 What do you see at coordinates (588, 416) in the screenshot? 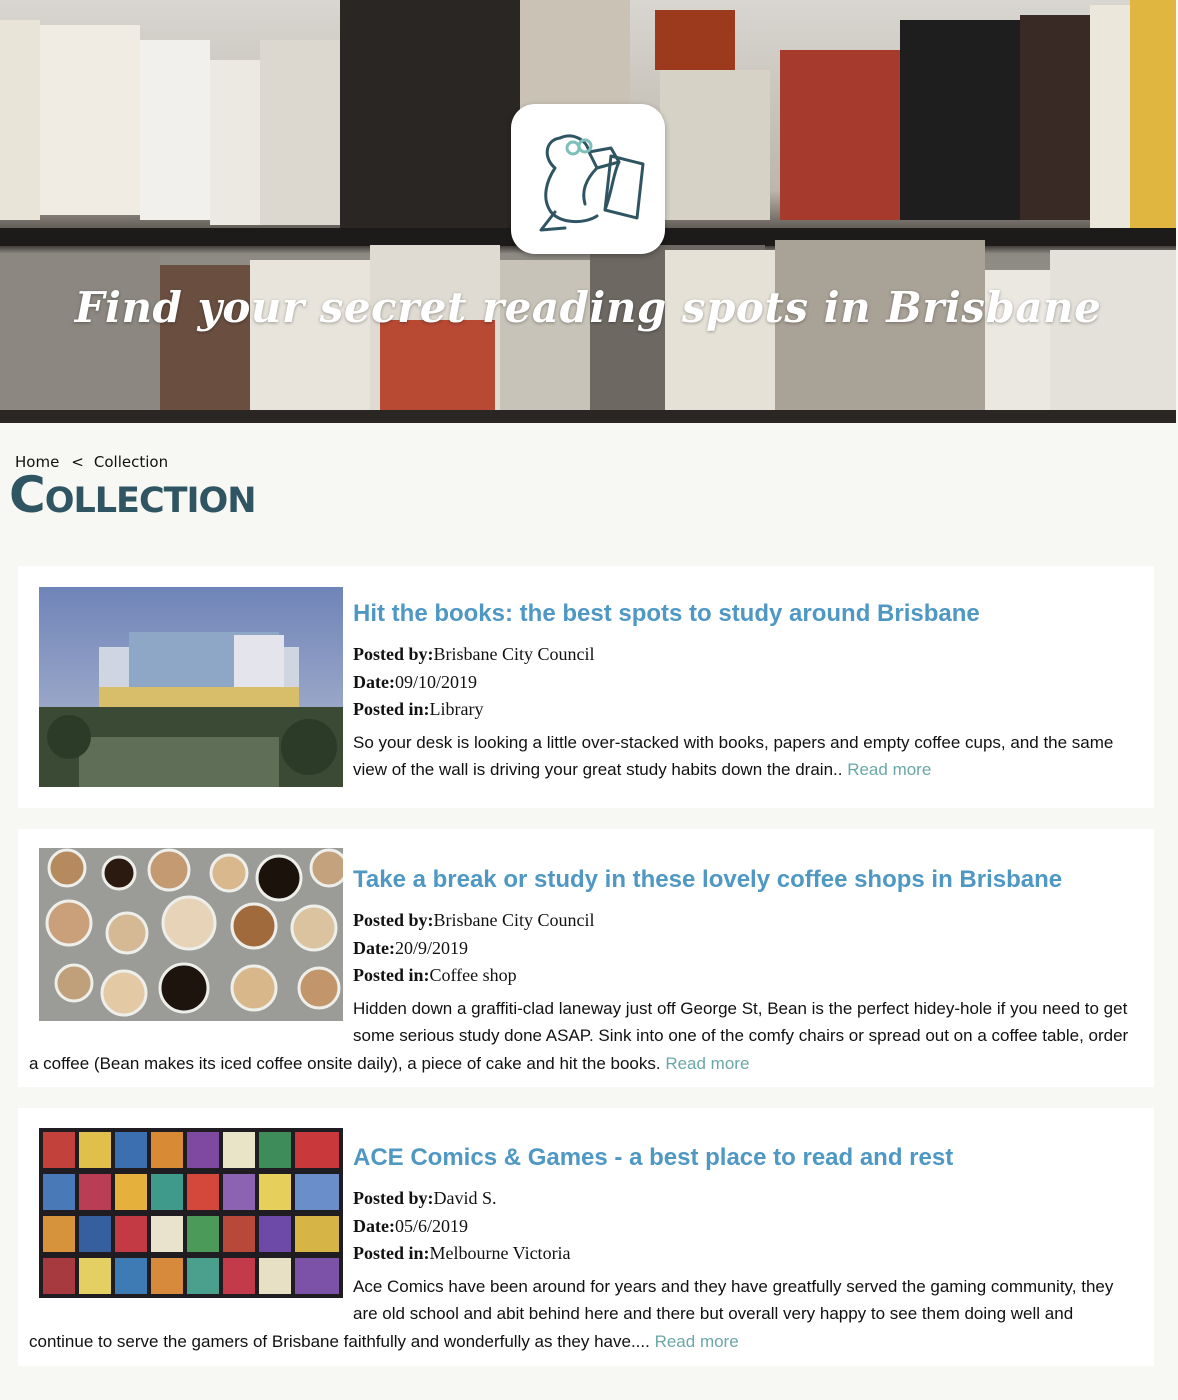
I see `shelf` at bounding box center [588, 416].